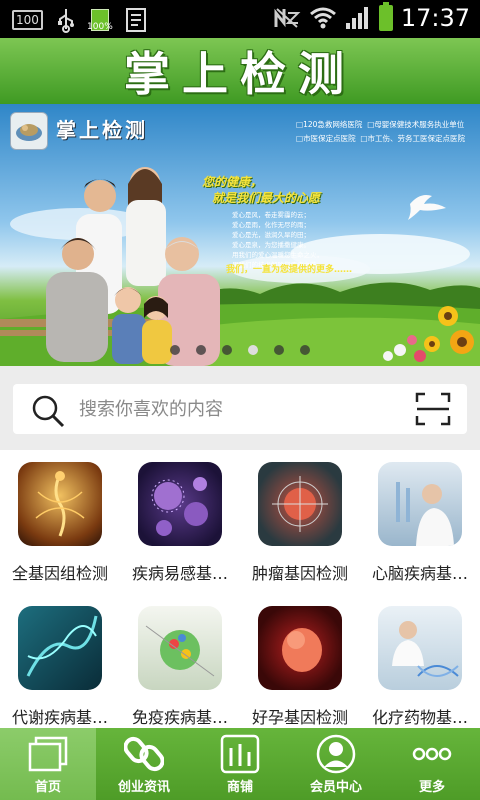 Image resolution: width=480 pixels, height=800 pixels. What do you see at coordinates (27, 20) in the screenshot?
I see `notification-100-icon: 100` at bounding box center [27, 20].